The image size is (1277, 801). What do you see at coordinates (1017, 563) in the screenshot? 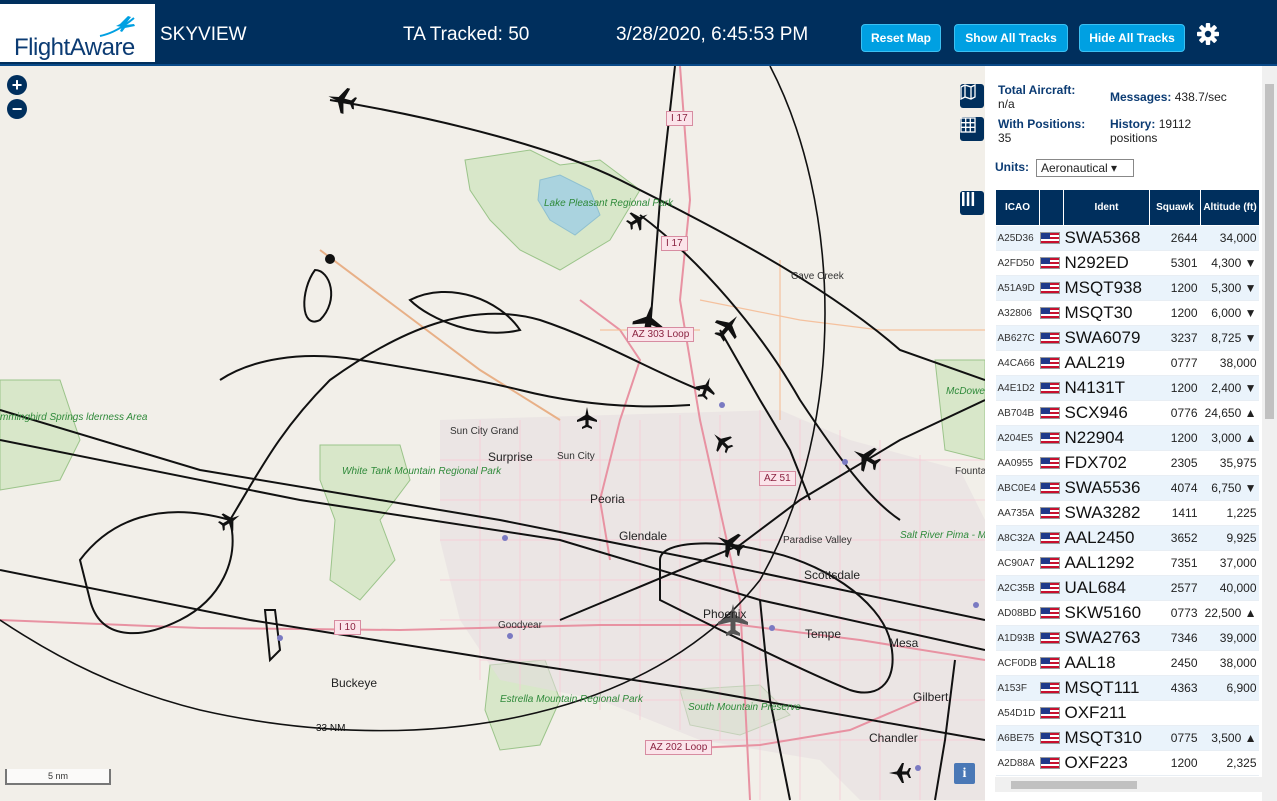
I see `icao-cell: AC90A7` at bounding box center [1017, 563].